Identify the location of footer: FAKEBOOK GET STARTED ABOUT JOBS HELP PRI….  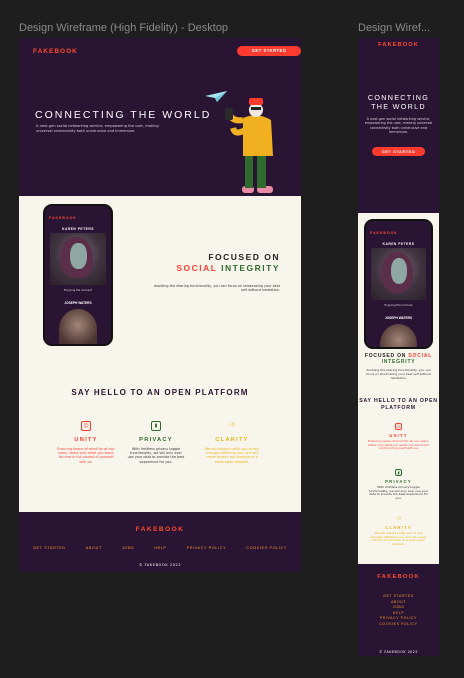
(160, 542).